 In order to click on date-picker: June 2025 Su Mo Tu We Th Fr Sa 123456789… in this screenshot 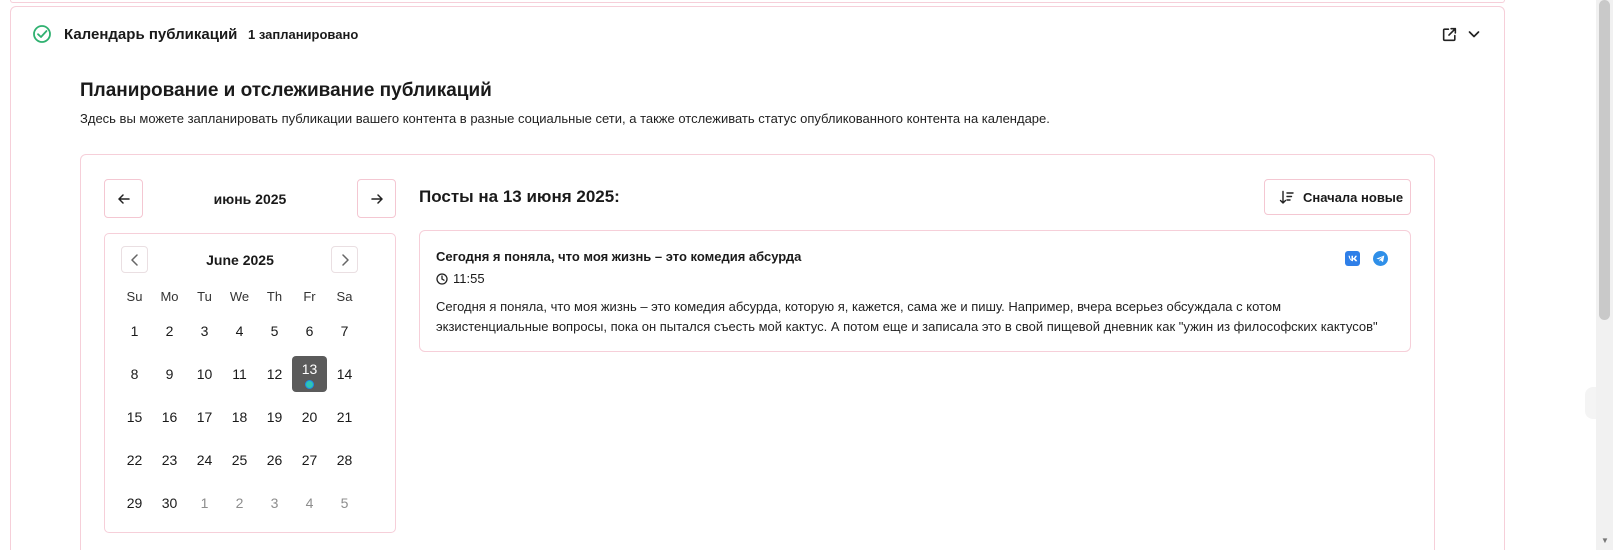, I will do `click(250, 383)`.